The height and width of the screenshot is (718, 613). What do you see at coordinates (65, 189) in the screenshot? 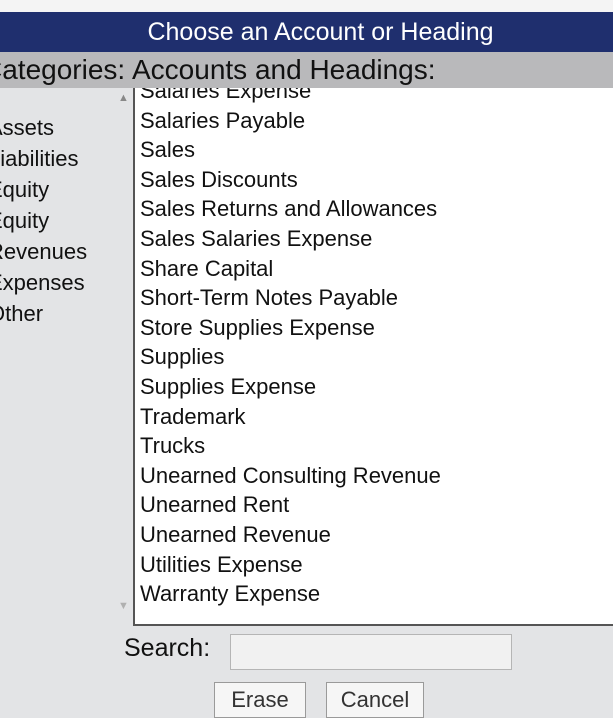
I see `category-item-equity: Equity` at bounding box center [65, 189].